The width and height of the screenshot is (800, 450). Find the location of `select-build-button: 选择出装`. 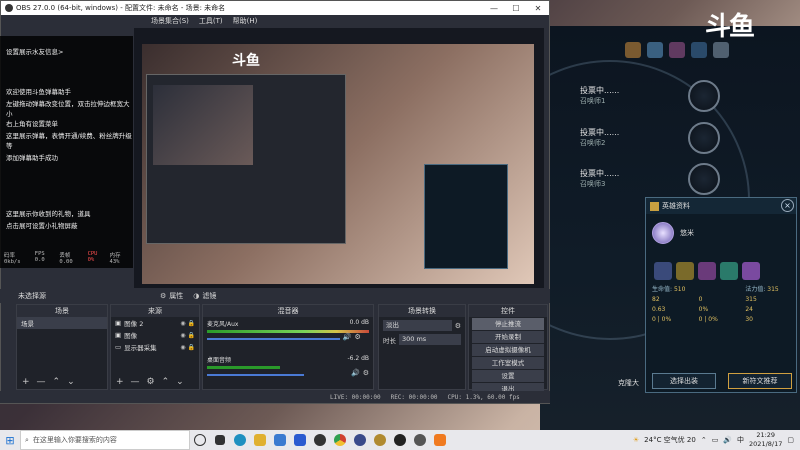

select-build-button: 选择出装 is located at coordinates (684, 381).